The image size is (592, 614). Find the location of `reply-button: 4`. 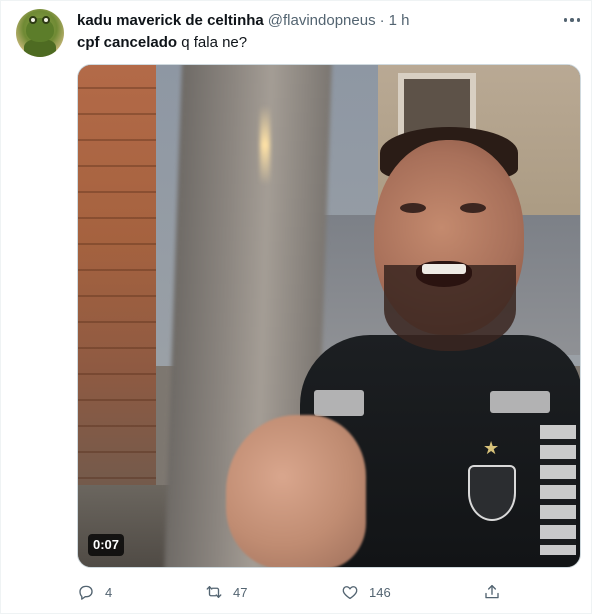

reply-button: 4 is located at coordinates (94, 592).